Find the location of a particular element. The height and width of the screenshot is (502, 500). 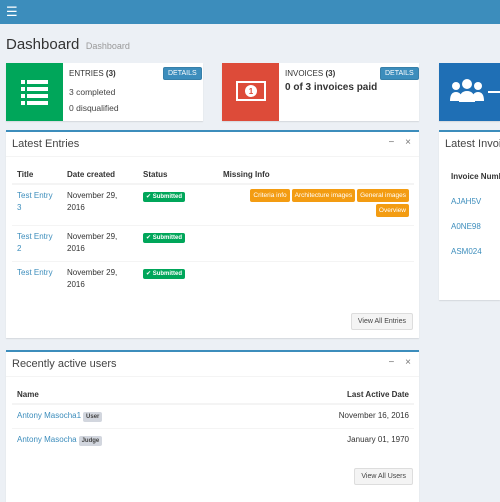

user-last-active: January 01, 1970 is located at coordinates (322, 440).